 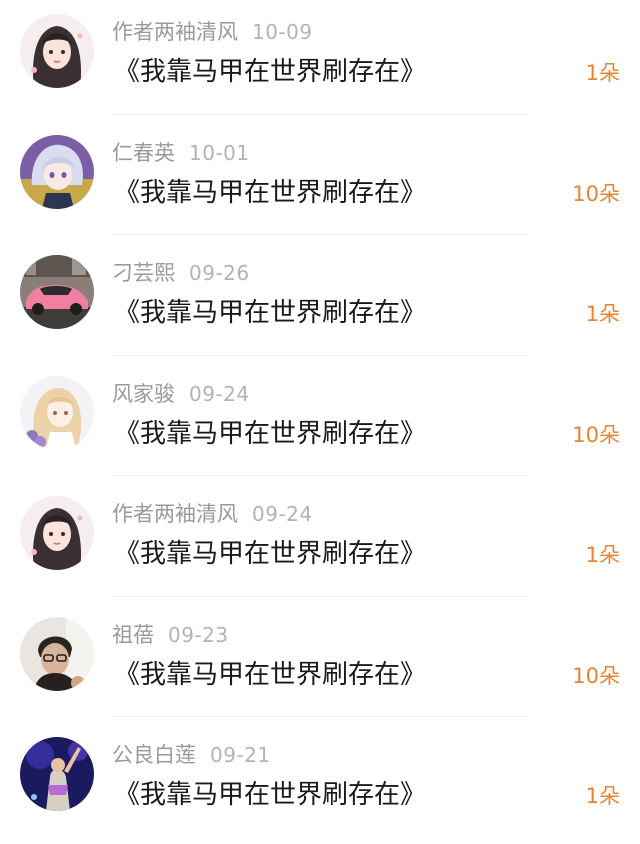 What do you see at coordinates (143, 273) in the screenshot?
I see `user-name: 刁芸熙` at bounding box center [143, 273].